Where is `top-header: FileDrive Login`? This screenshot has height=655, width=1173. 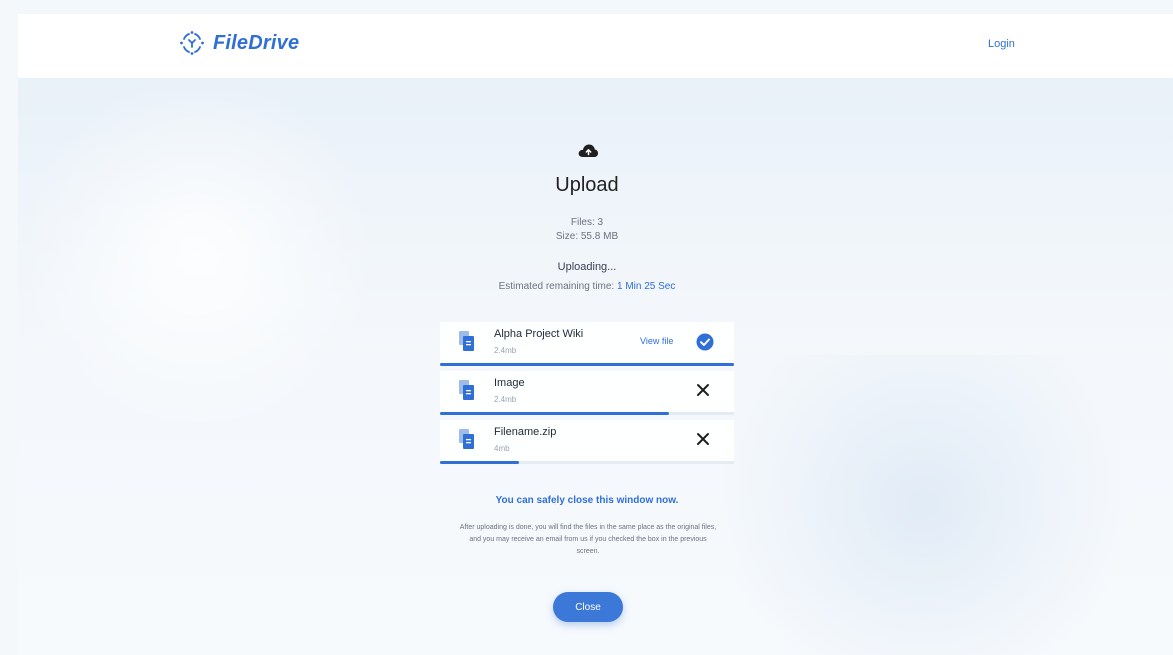 top-header: FileDrive Login is located at coordinates (595, 46).